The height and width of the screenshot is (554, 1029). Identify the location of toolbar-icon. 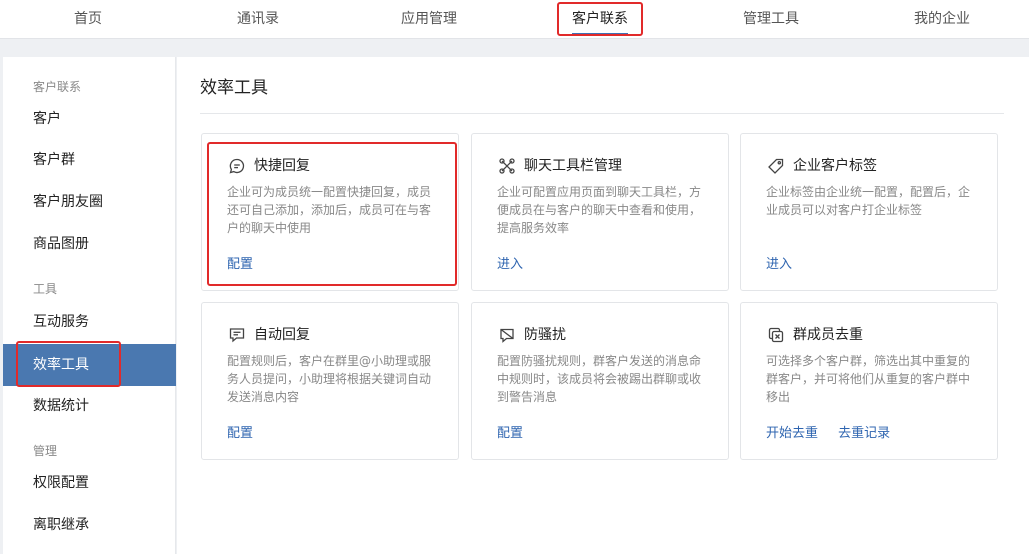
(507, 166).